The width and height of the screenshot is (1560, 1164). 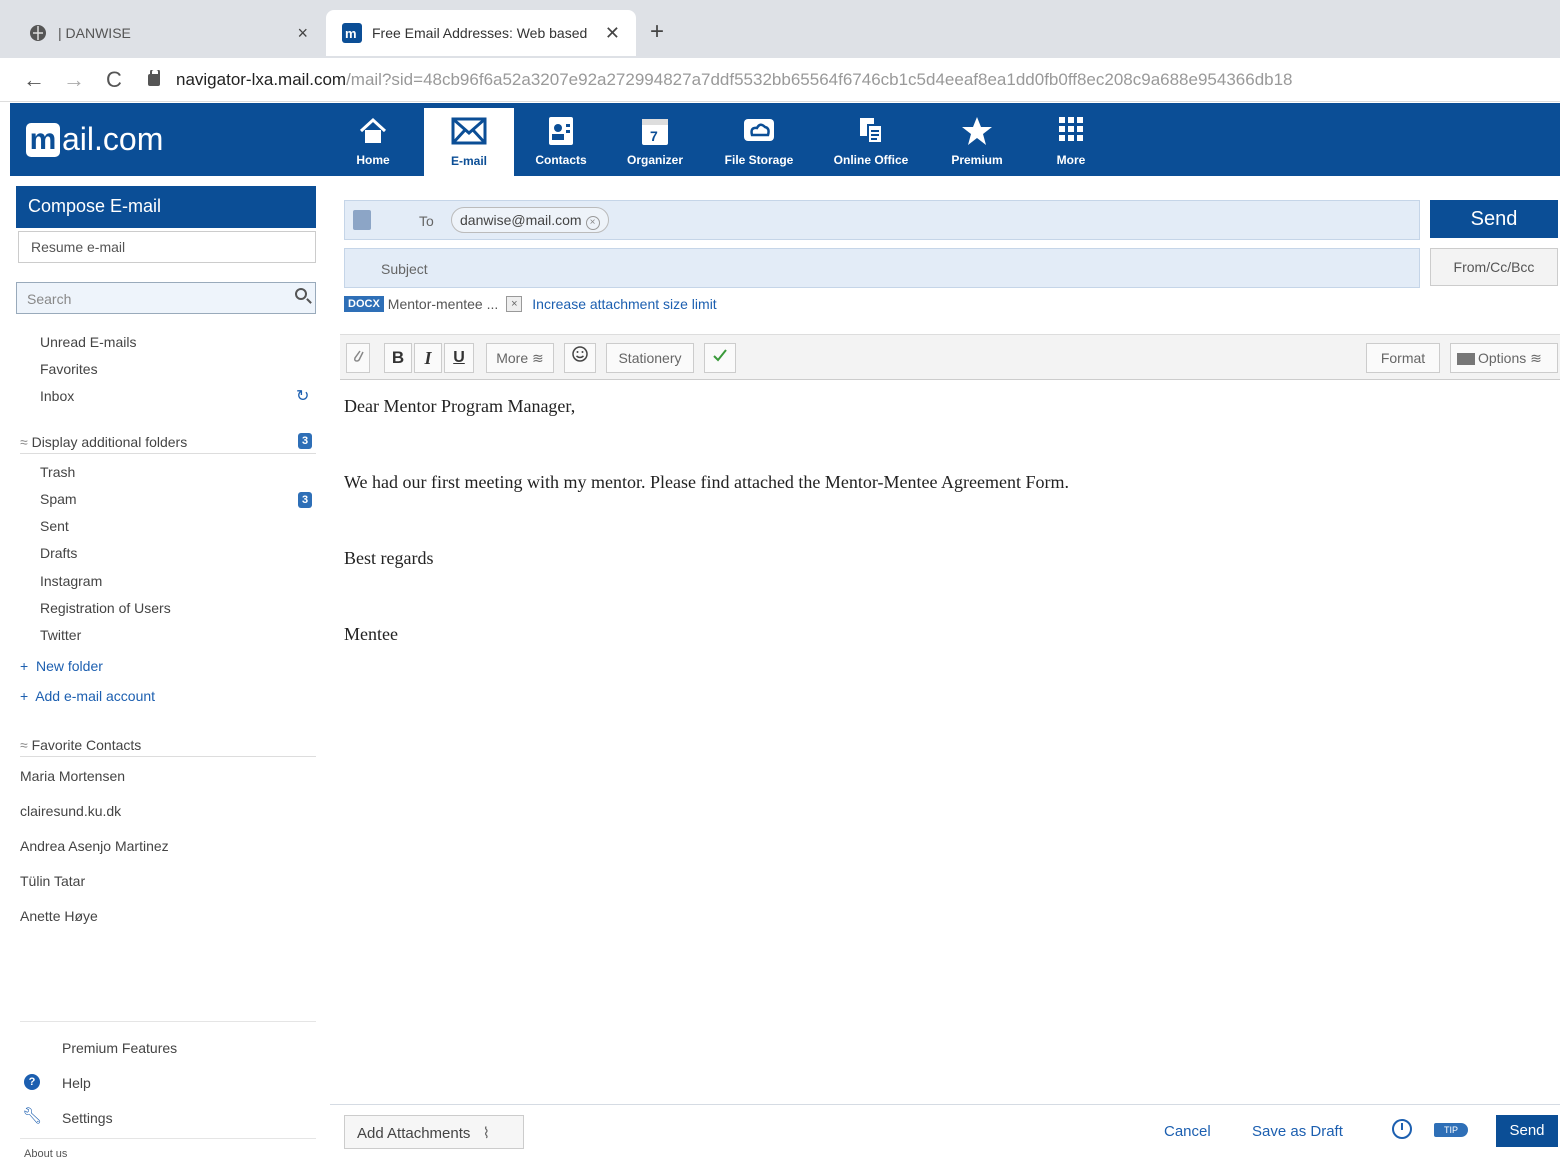 What do you see at coordinates (612, 33) in the screenshot?
I see `close-tab-icon: ✕` at bounding box center [612, 33].